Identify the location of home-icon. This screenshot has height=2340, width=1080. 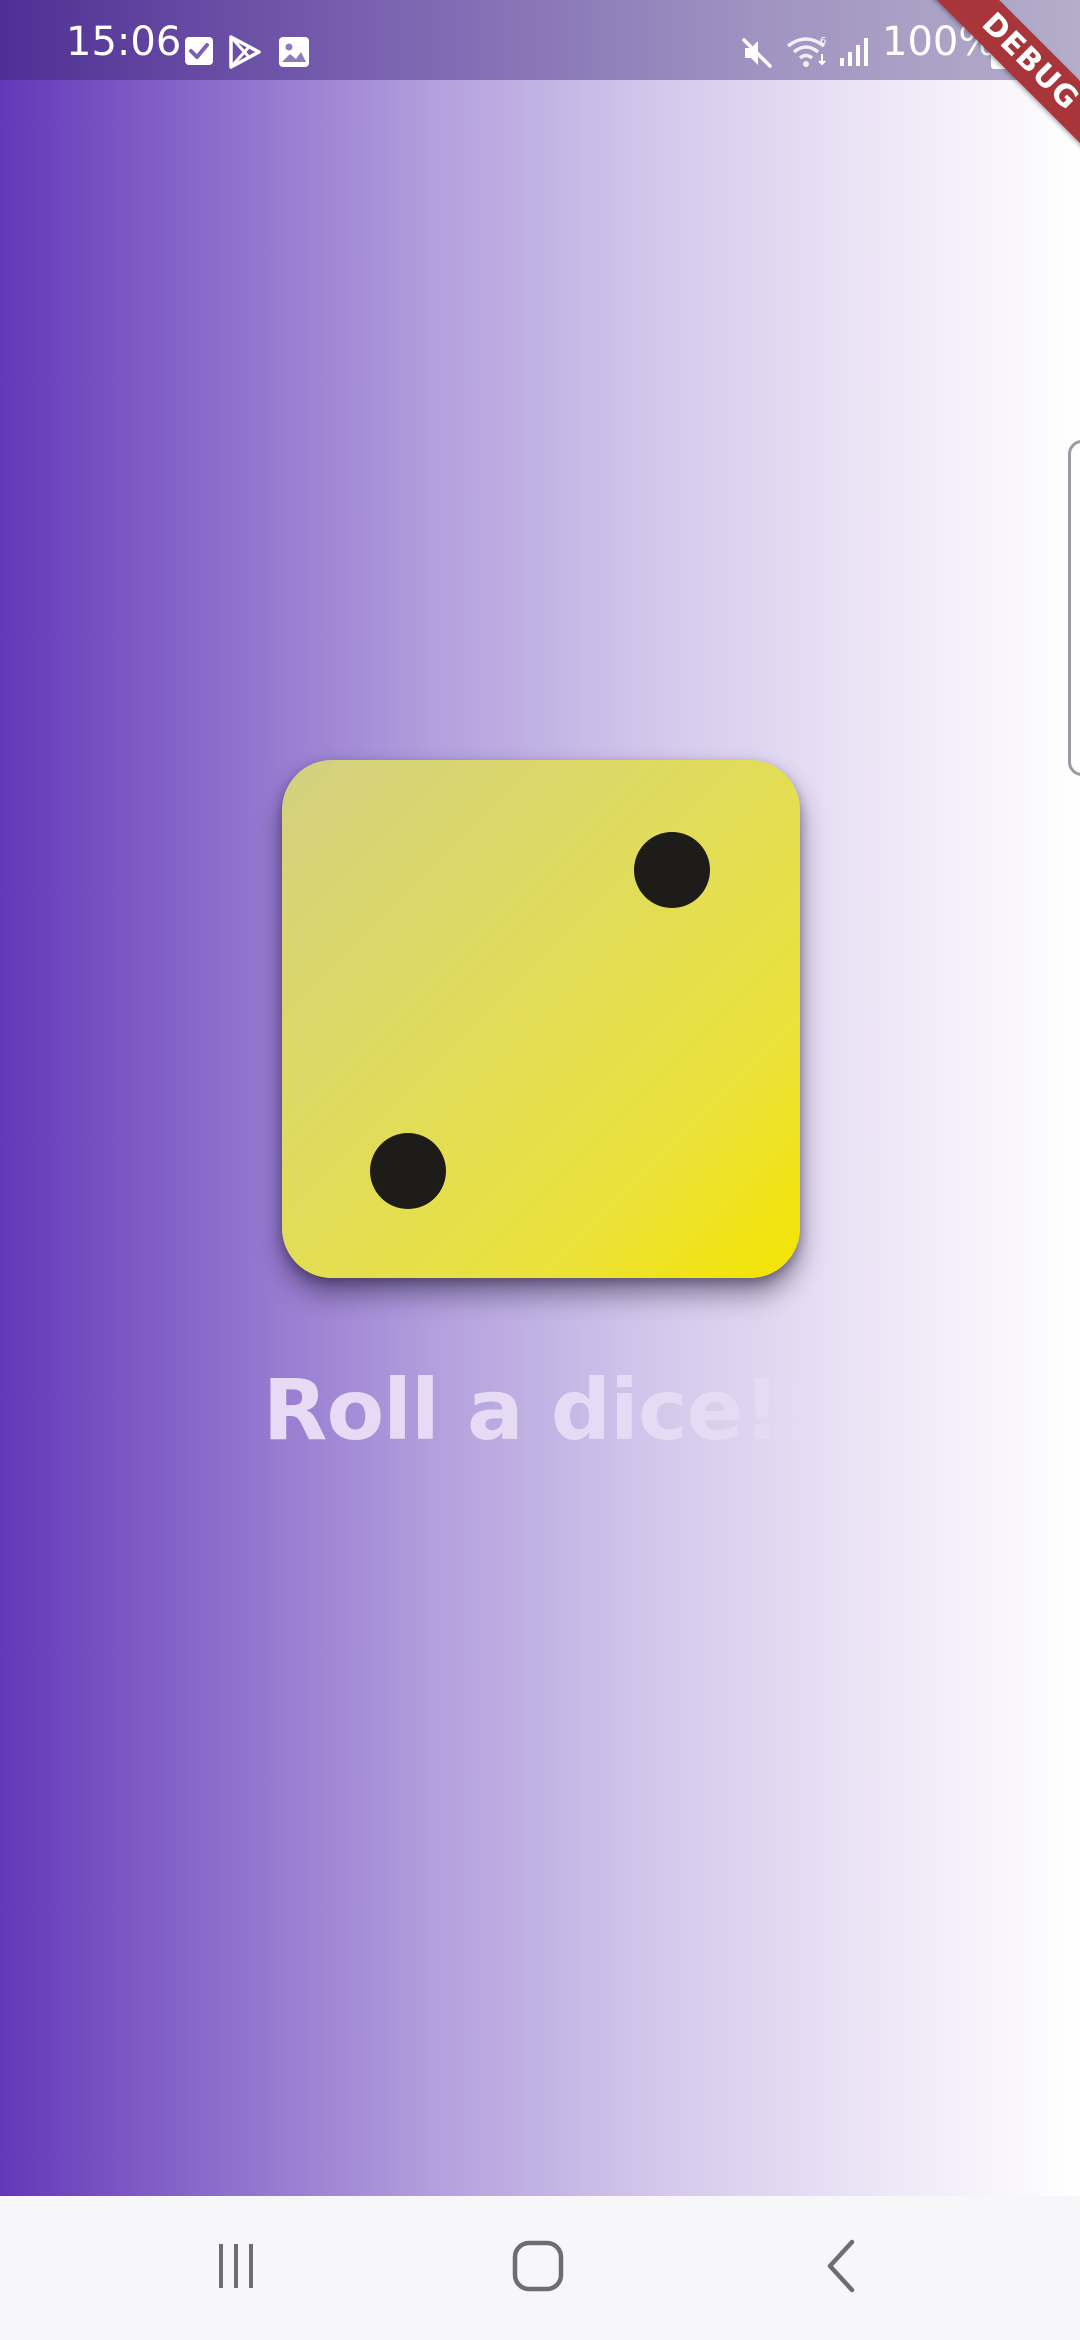
(538, 2268).